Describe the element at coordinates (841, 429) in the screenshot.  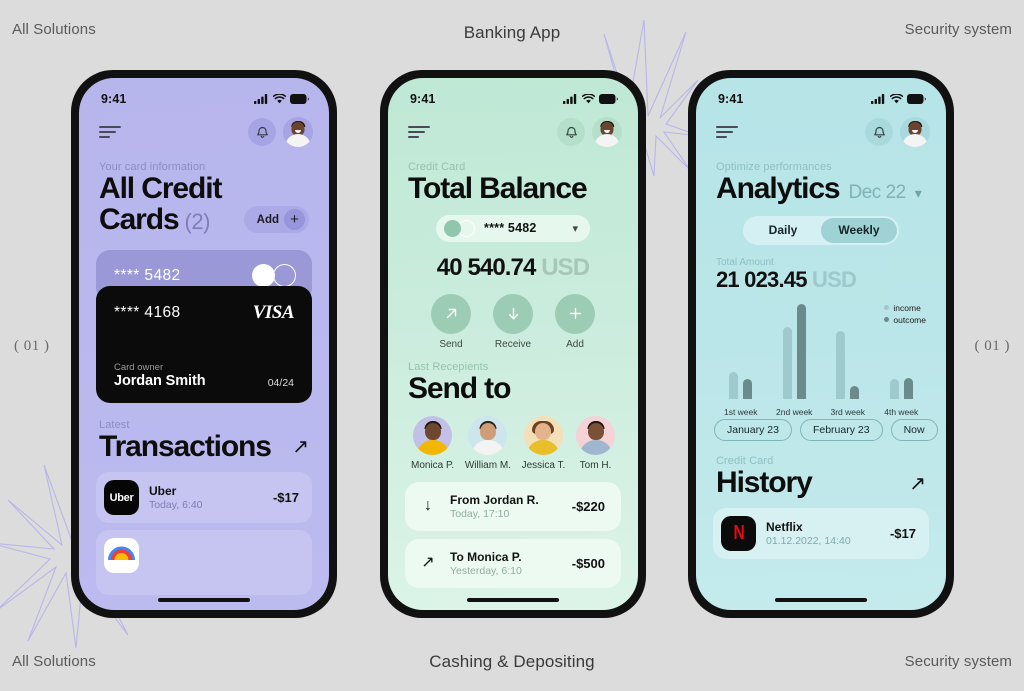
I see `chip-february: February 23` at that location.